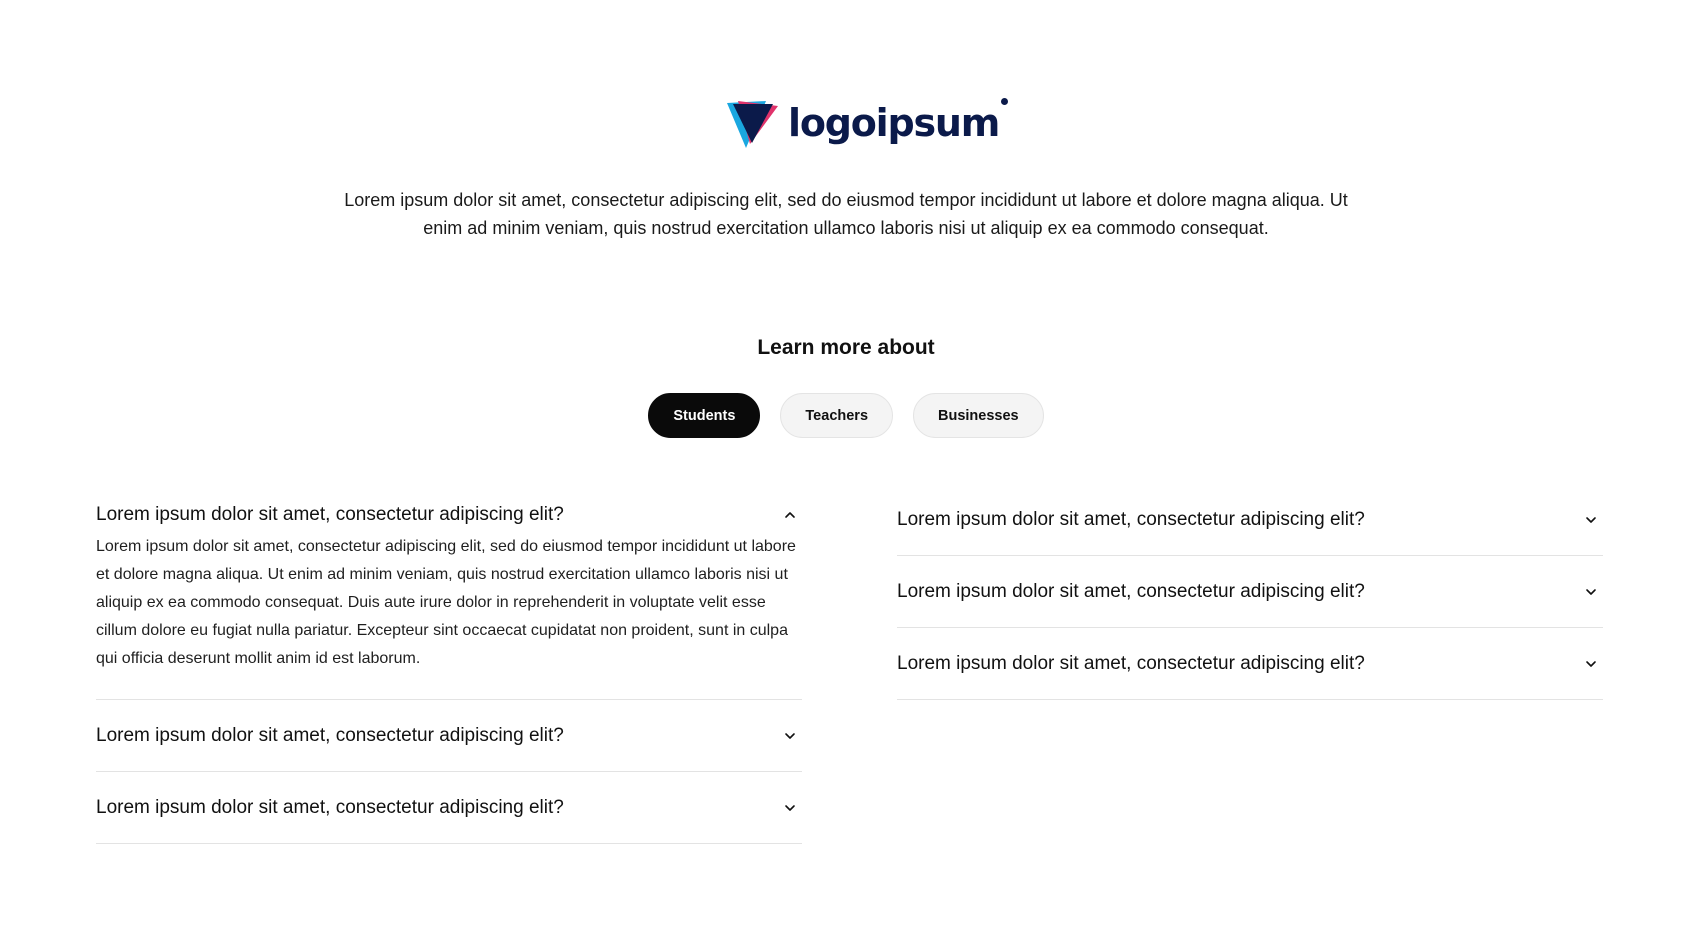  Describe the element at coordinates (790, 515) in the screenshot. I see `chevron-up-icon` at that location.